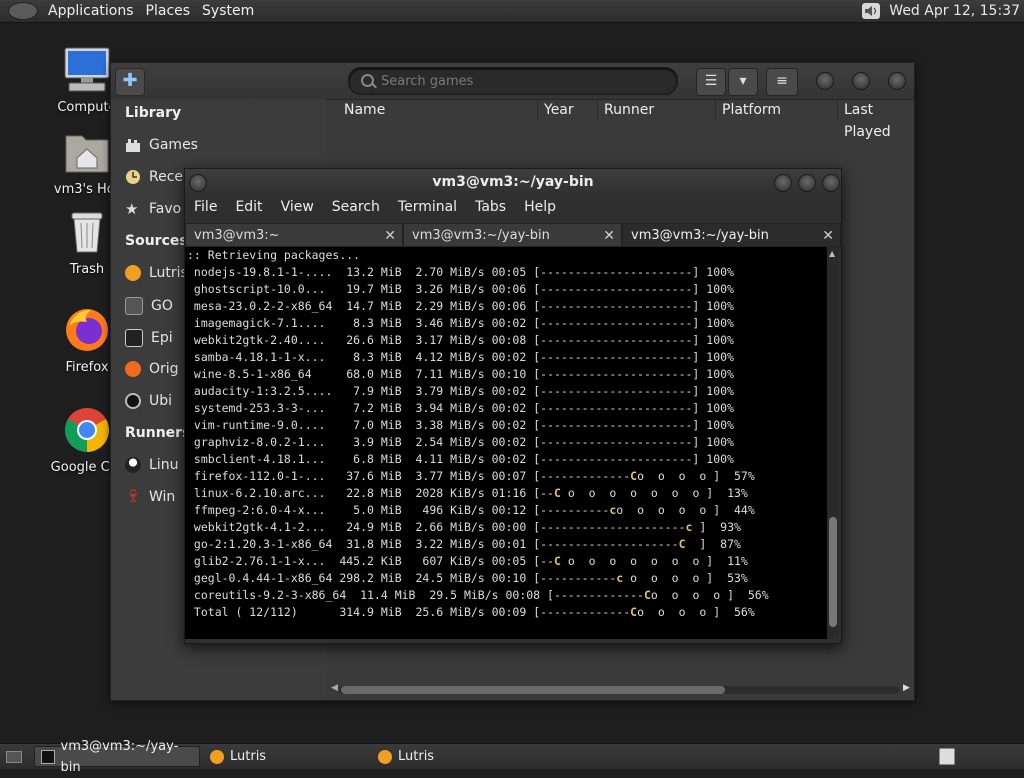 This screenshot has height=778, width=1024. Describe the element at coordinates (119, 756) in the screenshot. I see `taskbar-item-label: vm3@vm3:~/yay-bin` at that location.